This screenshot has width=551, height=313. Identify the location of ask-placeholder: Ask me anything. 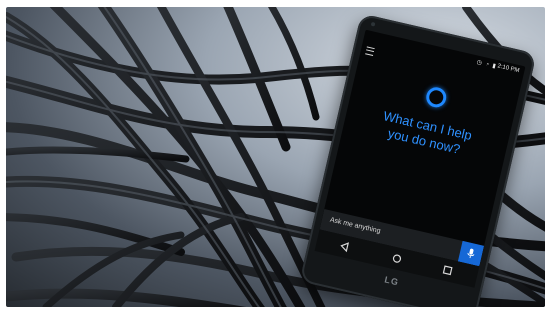
(355, 226).